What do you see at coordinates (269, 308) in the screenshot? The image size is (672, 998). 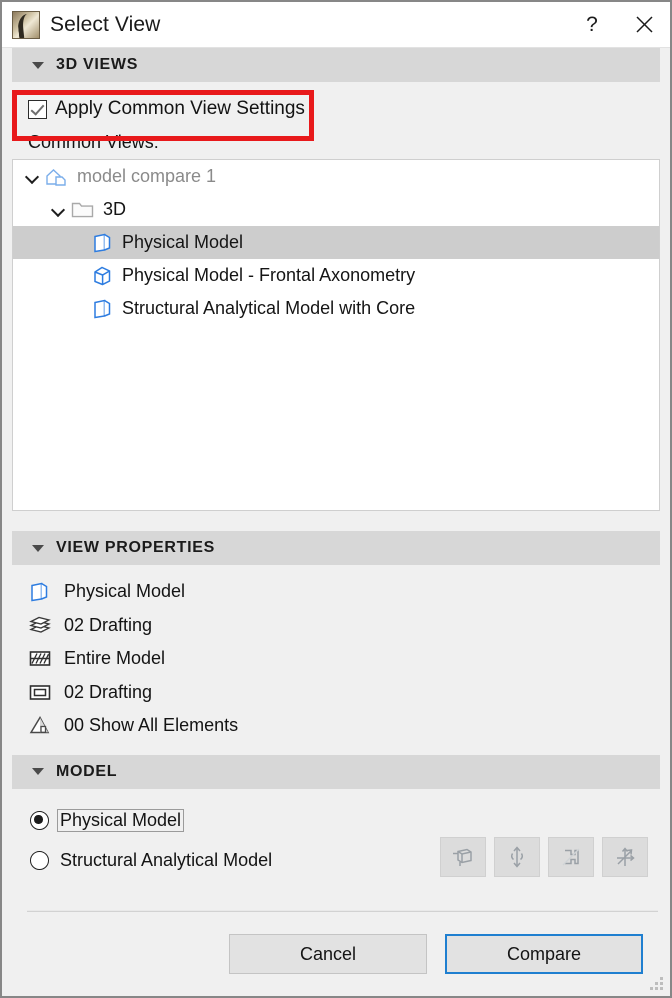 I see `tree-item-label: Structural Analytical Model with Core` at bounding box center [269, 308].